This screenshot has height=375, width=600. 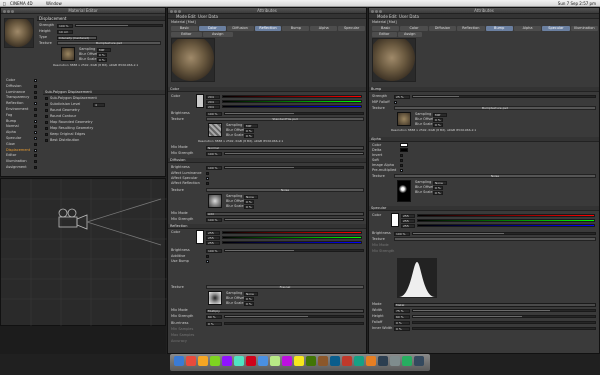 I want to click on spec-g-slider, so click(x=506, y=220).